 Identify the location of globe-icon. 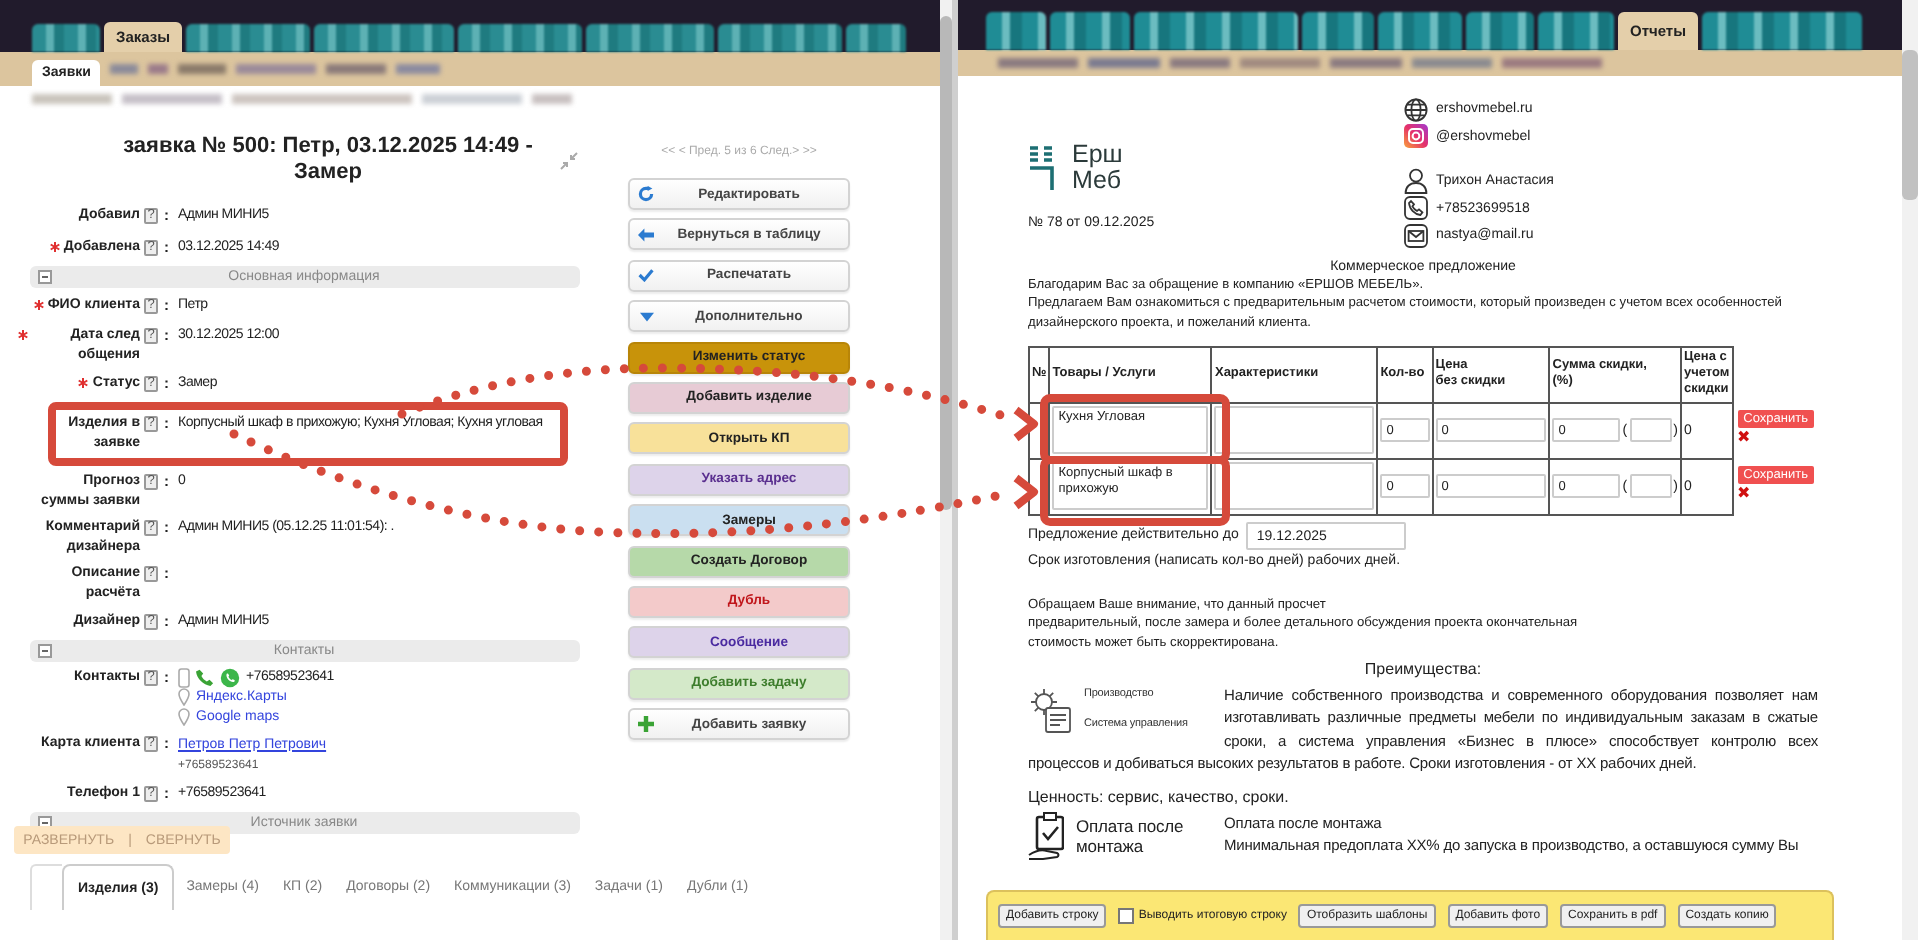
(1416, 109).